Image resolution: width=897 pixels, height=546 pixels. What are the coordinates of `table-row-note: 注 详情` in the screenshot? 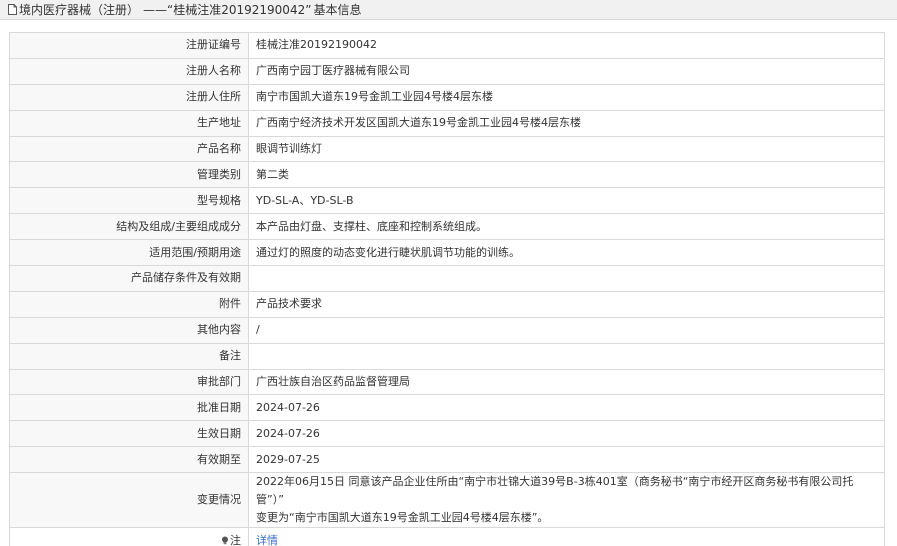 It's located at (447, 536).